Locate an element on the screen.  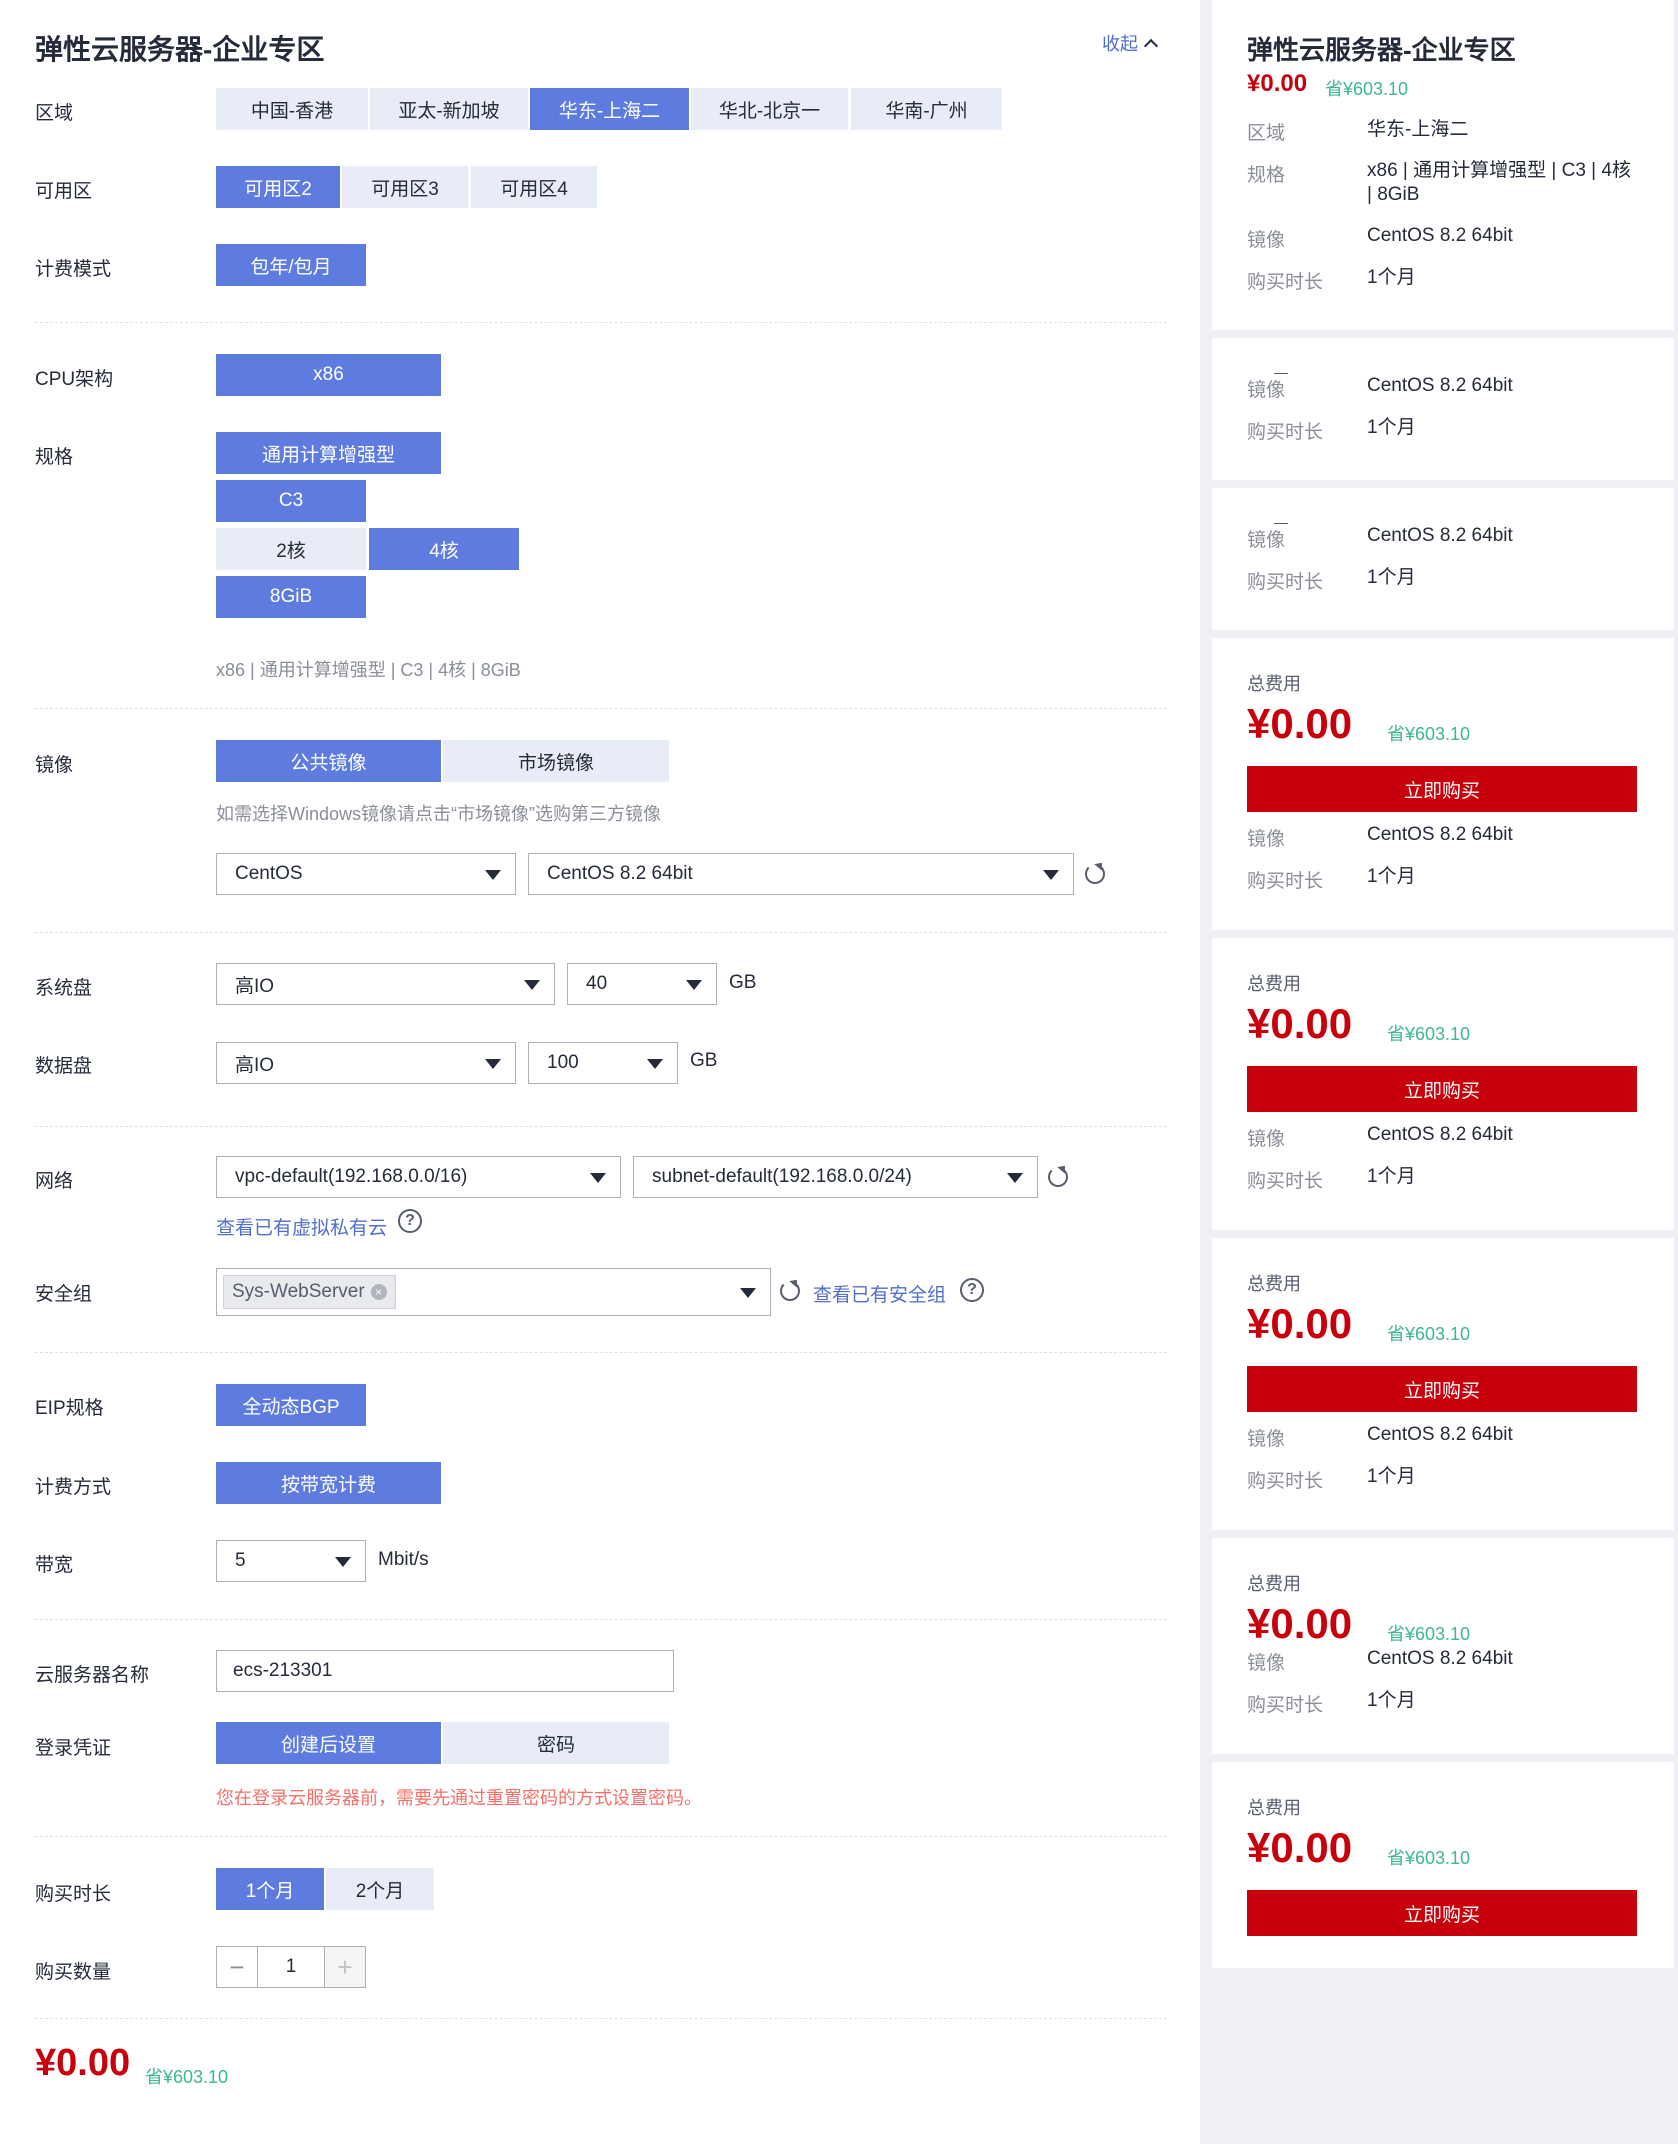
region-option-sg: 亚太-新加坡 is located at coordinates (449, 109).